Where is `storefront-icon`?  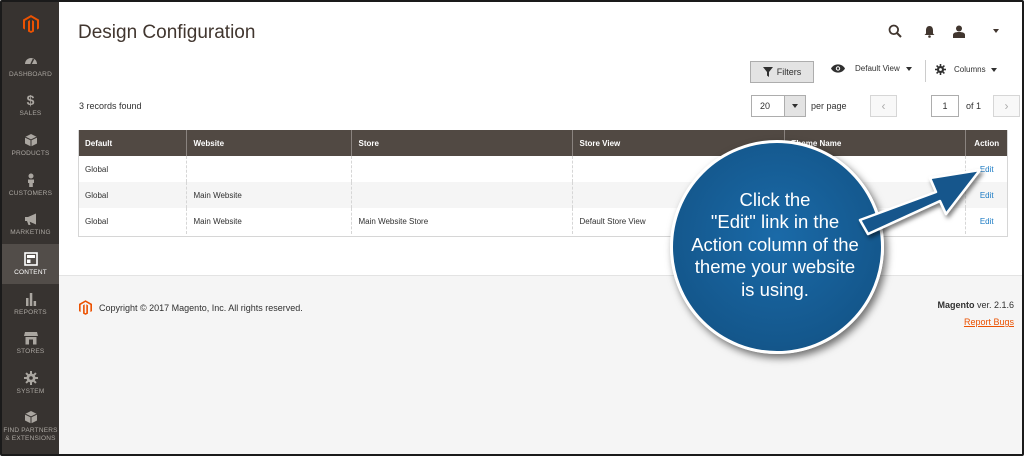
storefront-icon is located at coordinates (30, 338).